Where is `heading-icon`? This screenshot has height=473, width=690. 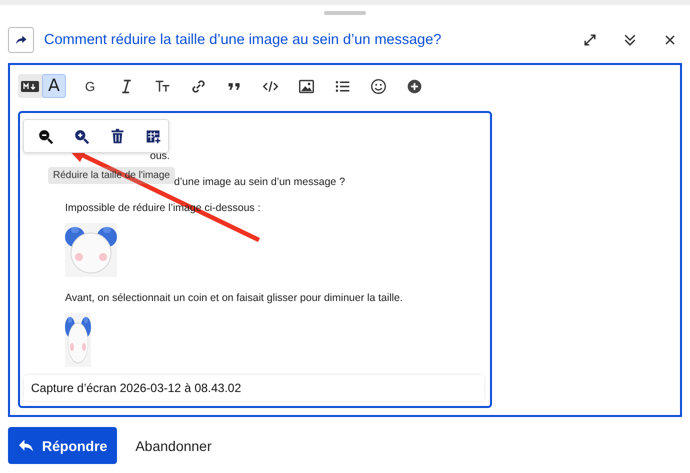 heading-icon is located at coordinates (162, 86).